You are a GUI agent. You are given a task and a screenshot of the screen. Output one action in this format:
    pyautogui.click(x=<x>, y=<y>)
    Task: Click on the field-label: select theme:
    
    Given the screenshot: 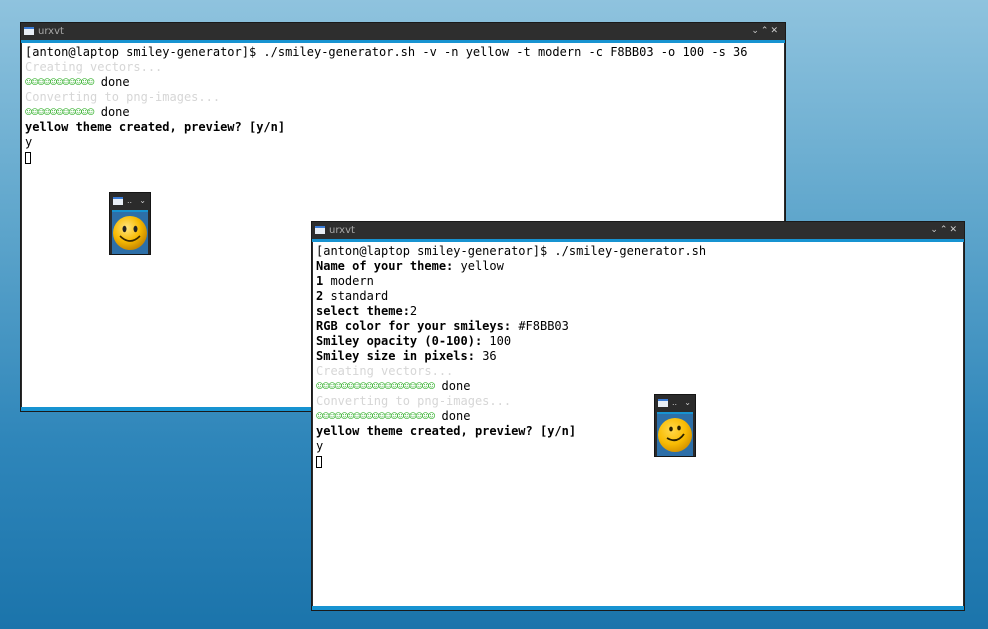 What is the action you would take?
    pyautogui.click(x=363, y=311)
    